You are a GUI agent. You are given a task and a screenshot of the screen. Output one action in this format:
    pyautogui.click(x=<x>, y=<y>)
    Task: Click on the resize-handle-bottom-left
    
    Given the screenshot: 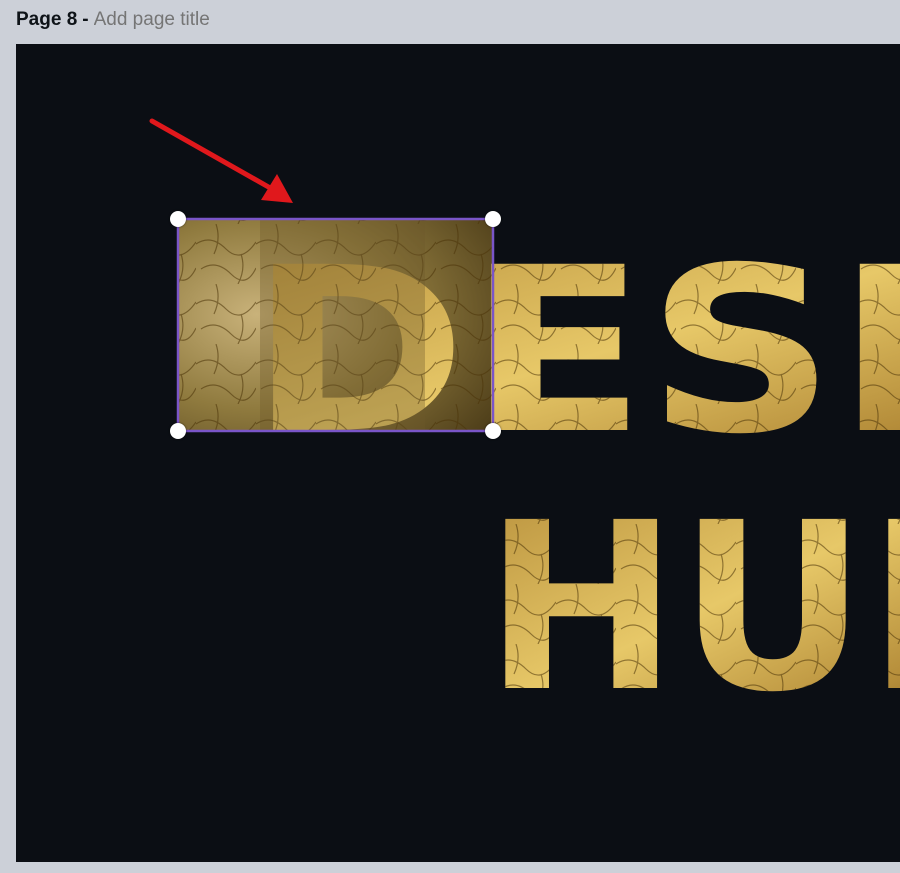 What is the action you would take?
    pyautogui.click(x=178, y=431)
    